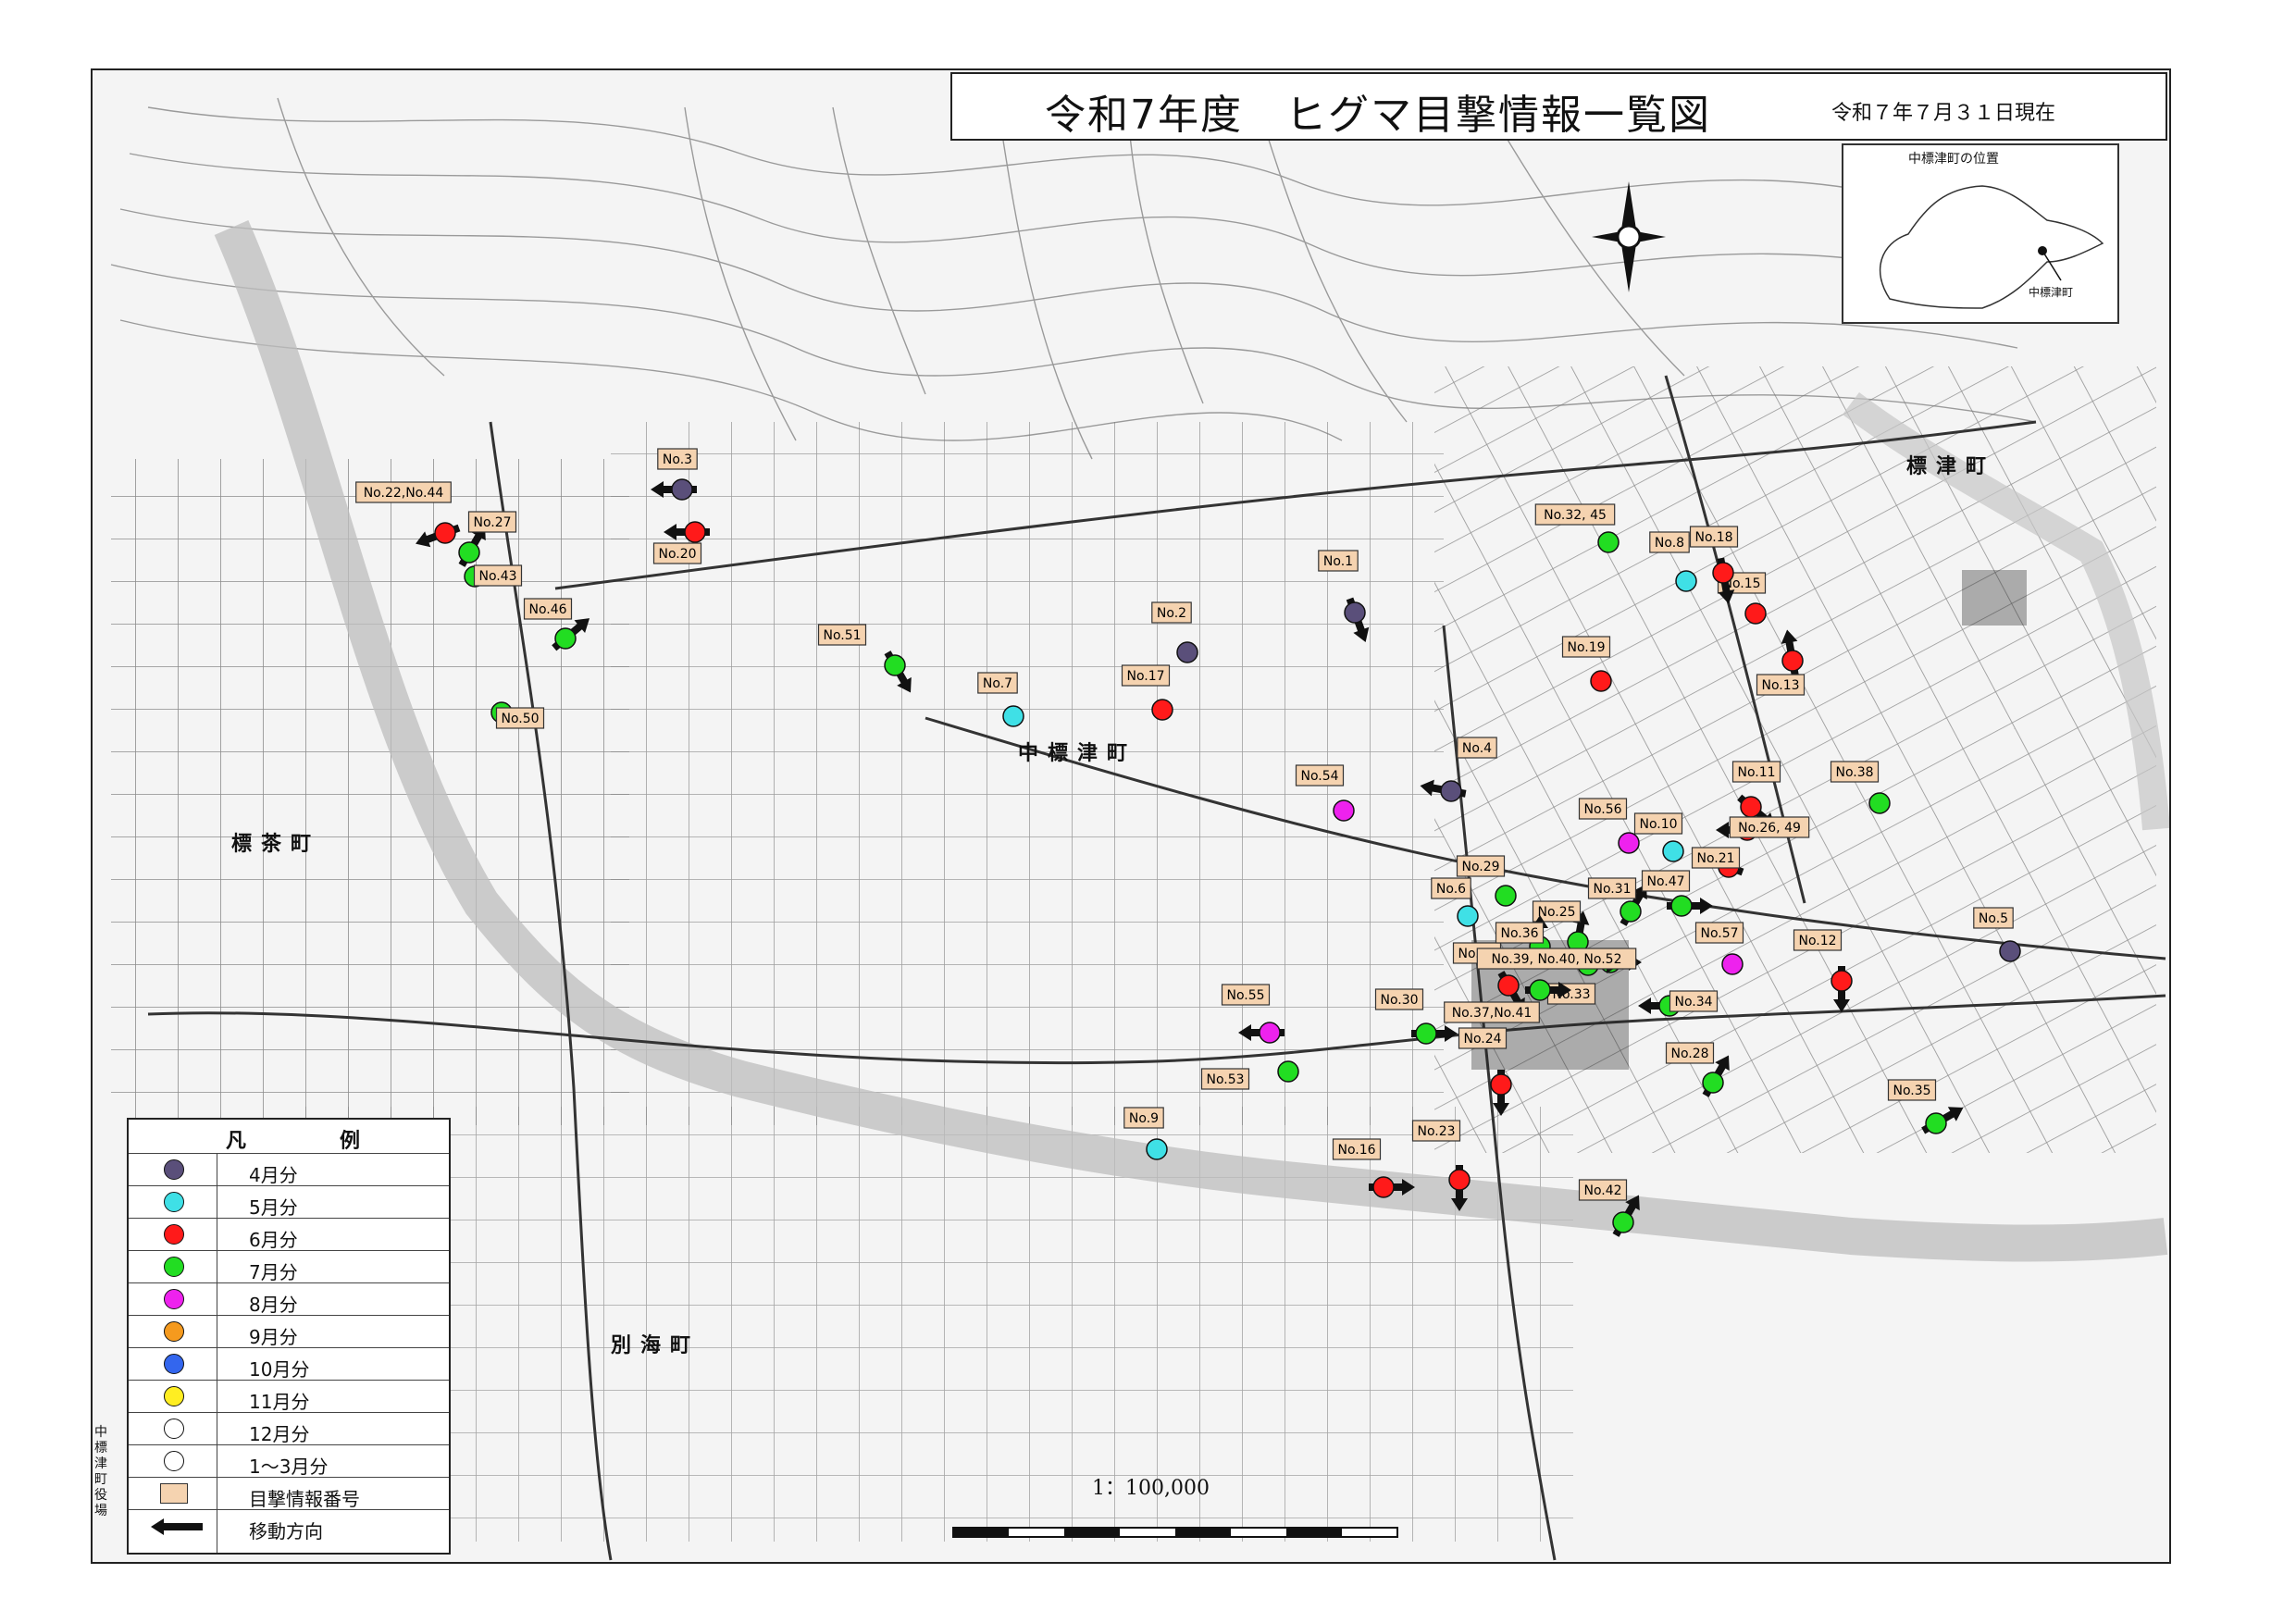  Describe the element at coordinates (1319, 776) in the screenshot. I see `sighting-label: No.54` at that location.